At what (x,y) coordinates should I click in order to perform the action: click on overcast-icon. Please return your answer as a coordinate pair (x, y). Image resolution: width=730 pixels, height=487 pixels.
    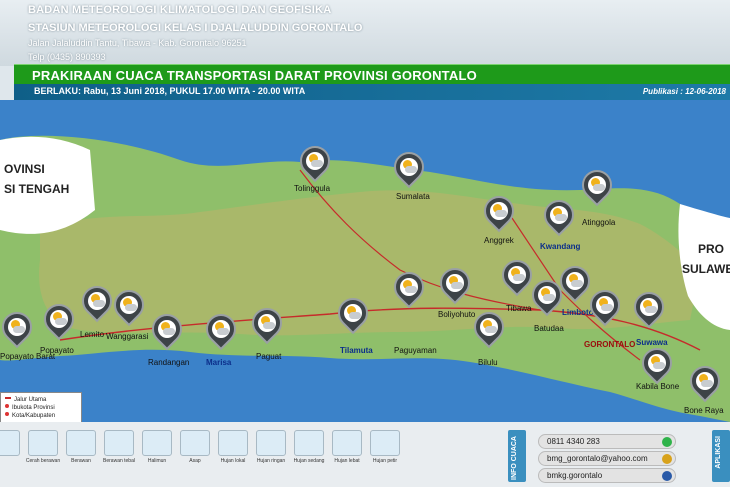
    Looking at the image, I should click on (119, 443).